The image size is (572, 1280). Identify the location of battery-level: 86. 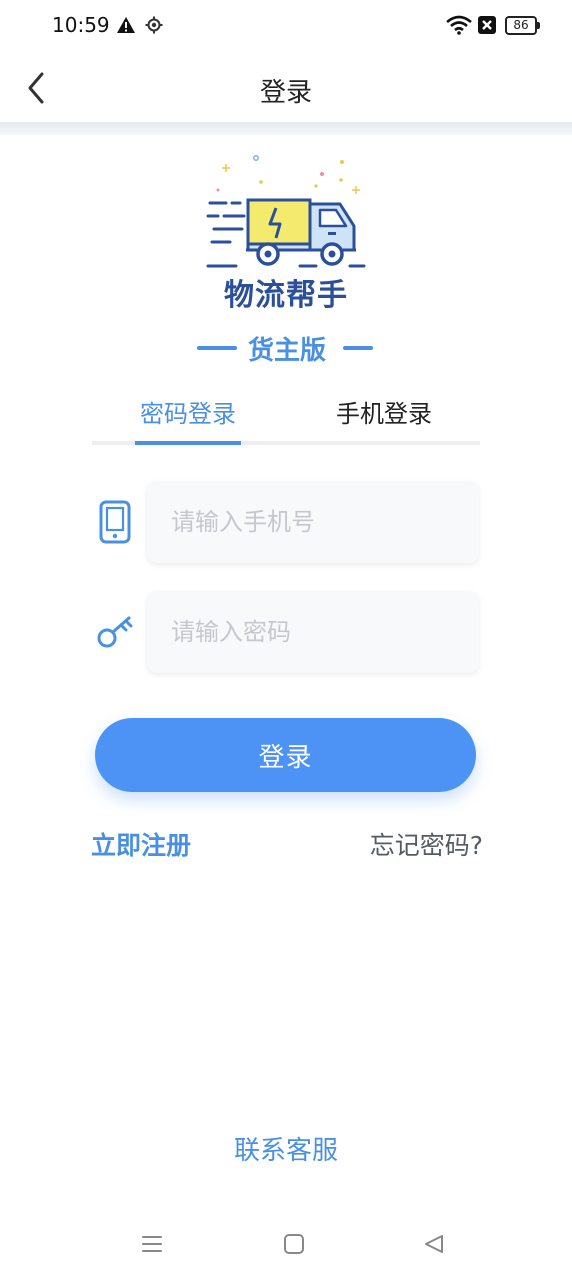
(521, 25).